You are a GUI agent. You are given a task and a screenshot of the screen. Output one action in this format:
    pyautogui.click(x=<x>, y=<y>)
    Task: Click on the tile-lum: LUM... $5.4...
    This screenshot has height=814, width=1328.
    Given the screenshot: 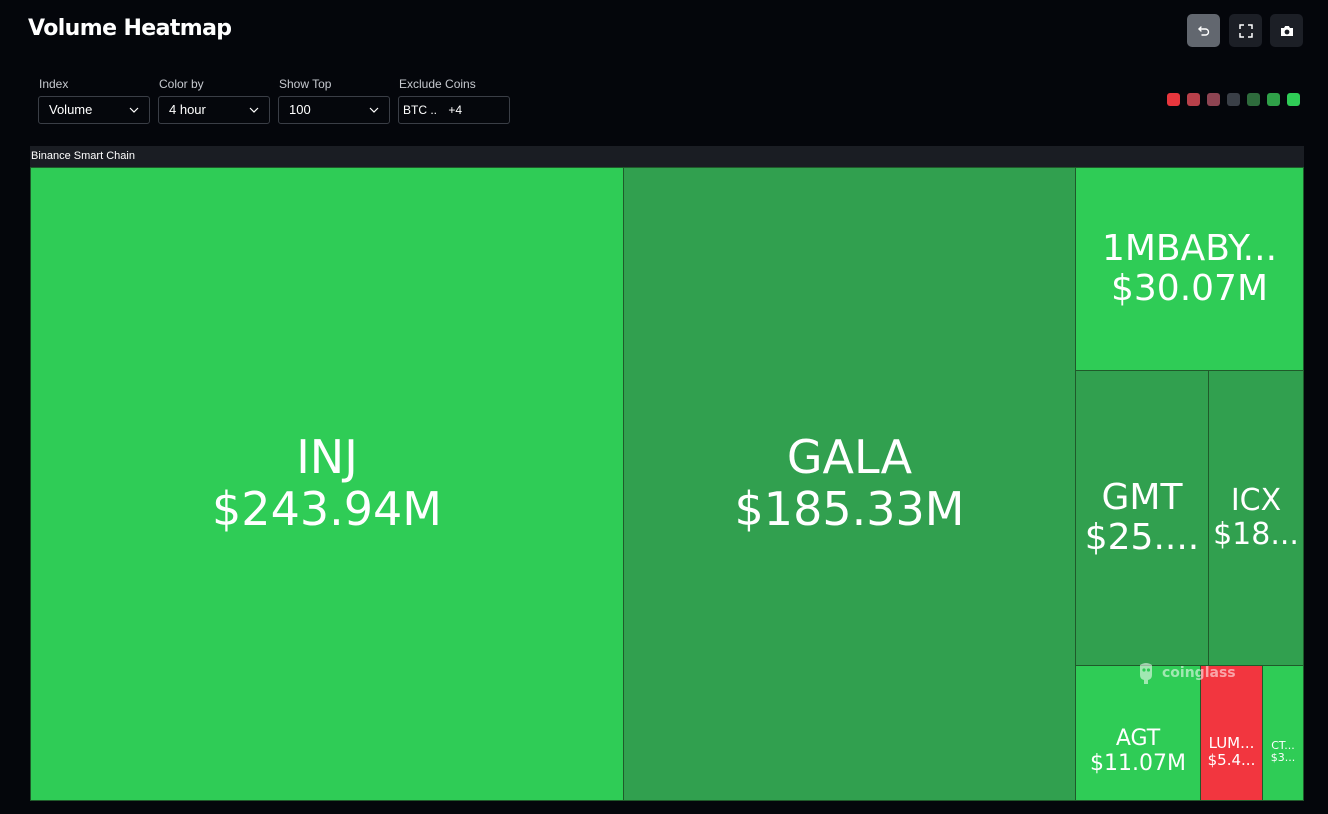 What is the action you would take?
    pyautogui.click(x=1231, y=733)
    